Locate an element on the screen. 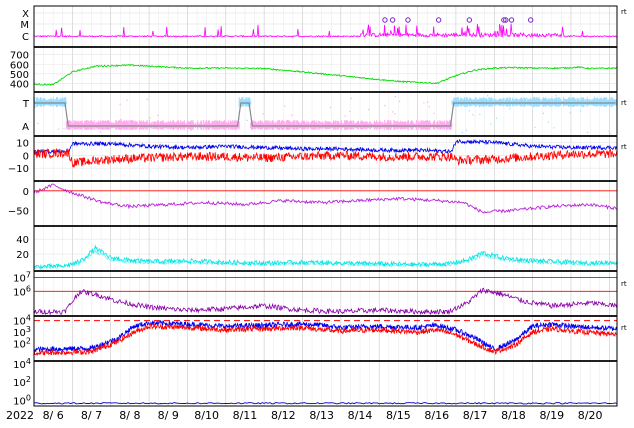  x-year-label: 2022 is located at coordinates (20, 415).